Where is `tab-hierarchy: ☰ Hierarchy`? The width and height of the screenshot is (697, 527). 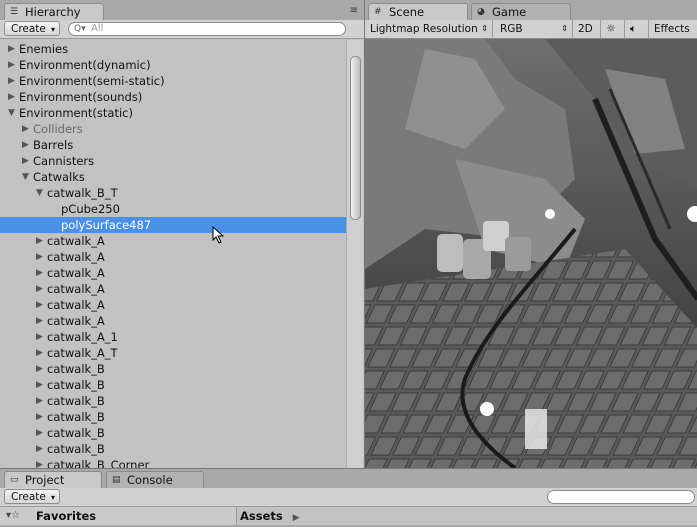 tab-hierarchy: ☰ Hierarchy is located at coordinates (54, 11).